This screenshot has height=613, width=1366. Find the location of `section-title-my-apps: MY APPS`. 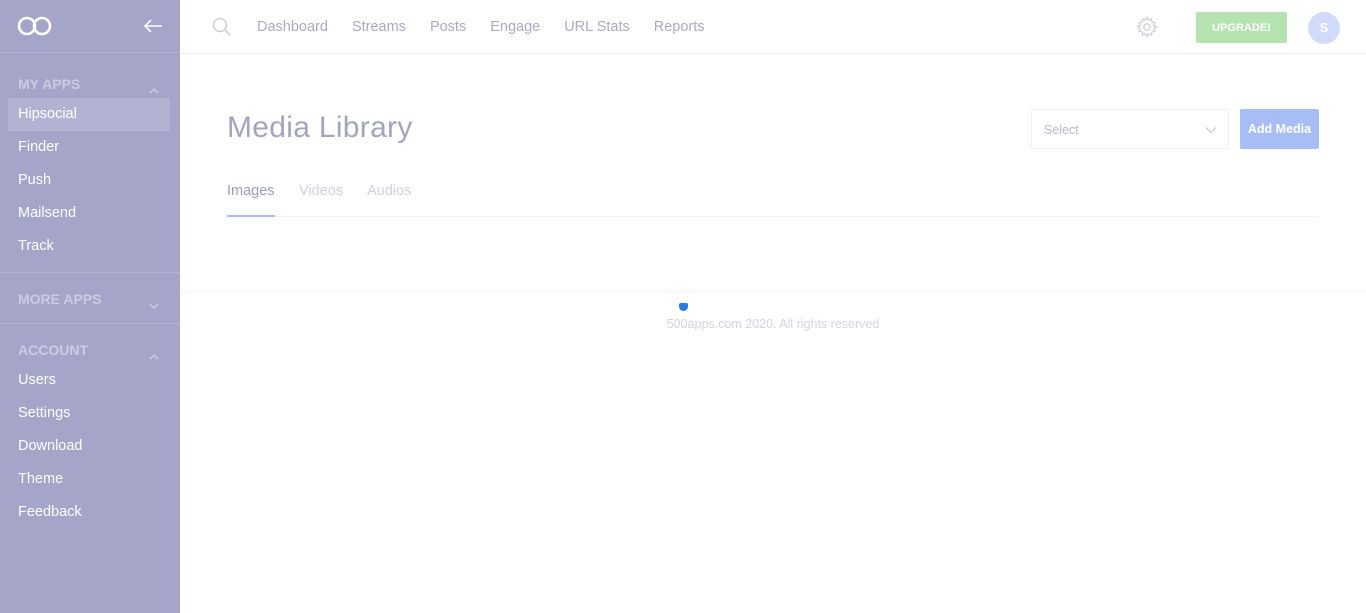

section-title-my-apps: MY APPS is located at coordinates (90, 84).